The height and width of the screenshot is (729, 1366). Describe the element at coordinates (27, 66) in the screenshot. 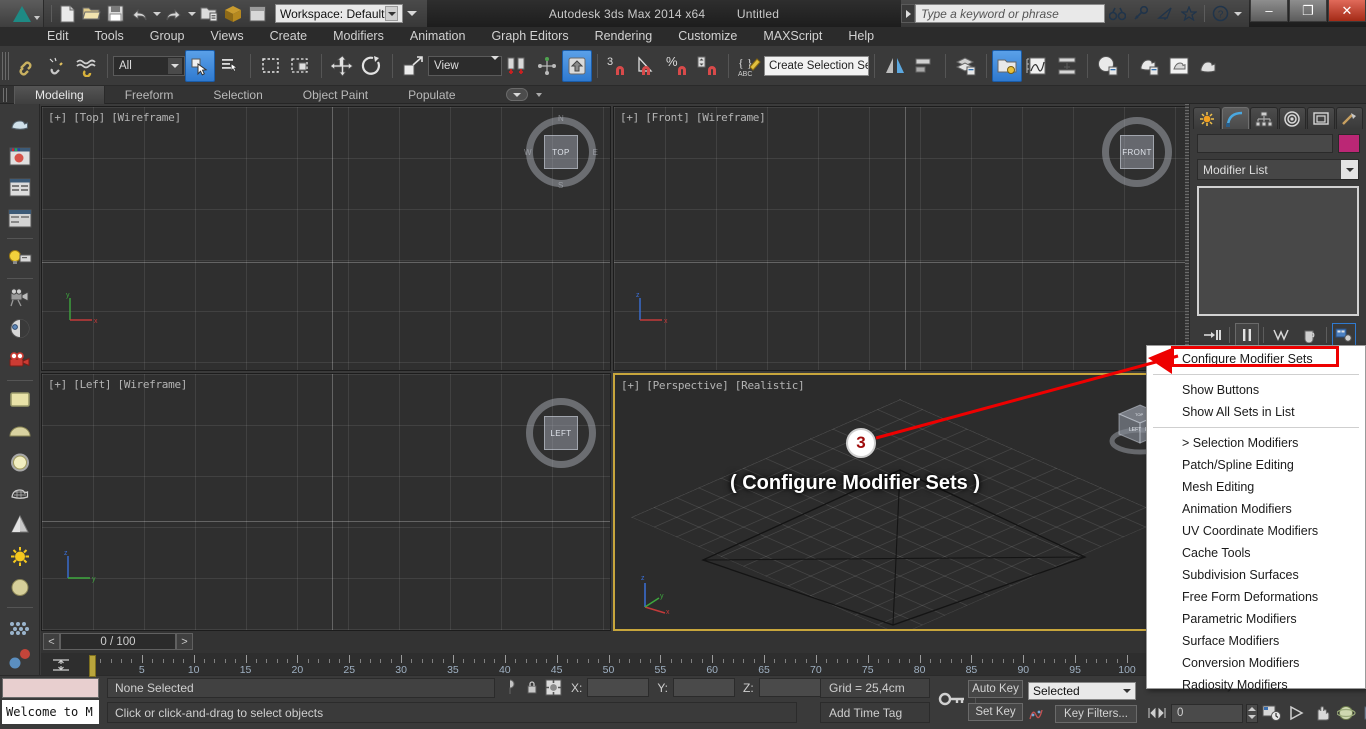

I see `select-link-icon` at that location.